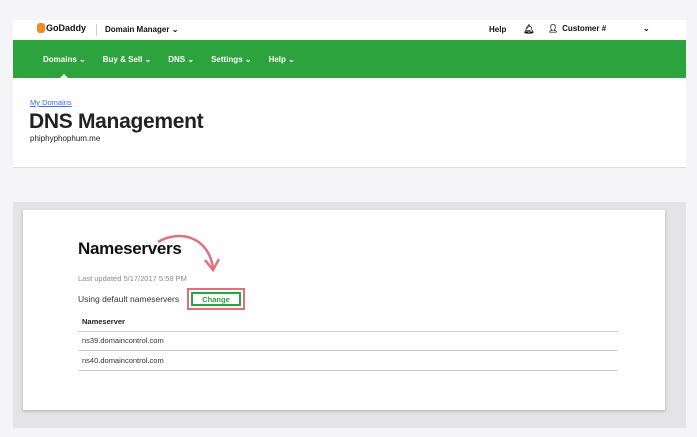 The height and width of the screenshot is (437, 697). I want to click on change-button: Change, so click(216, 299).